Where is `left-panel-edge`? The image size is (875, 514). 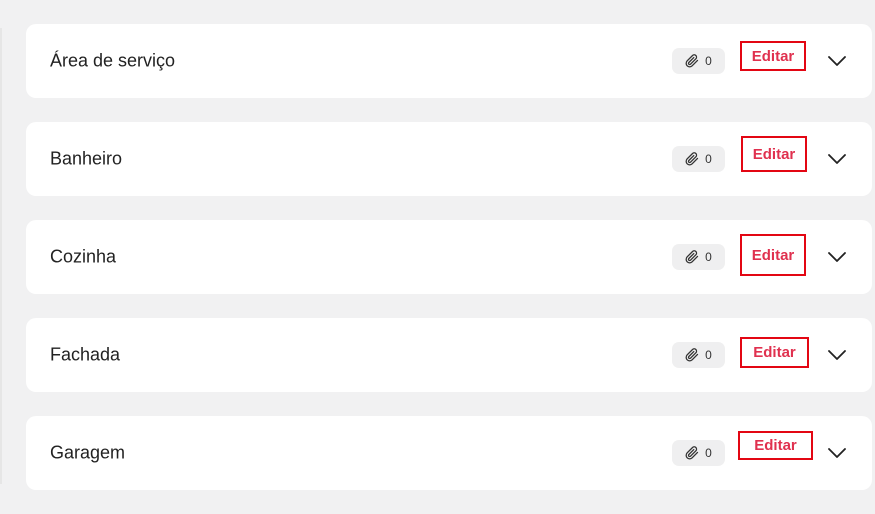 left-panel-edge is located at coordinates (1, 256).